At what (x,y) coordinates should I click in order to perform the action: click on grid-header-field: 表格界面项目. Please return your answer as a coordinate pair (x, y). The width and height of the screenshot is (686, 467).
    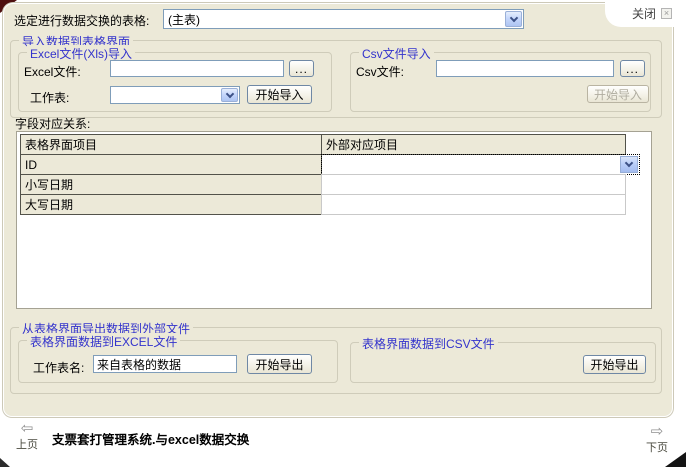
    Looking at the image, I should click on (171, 144).